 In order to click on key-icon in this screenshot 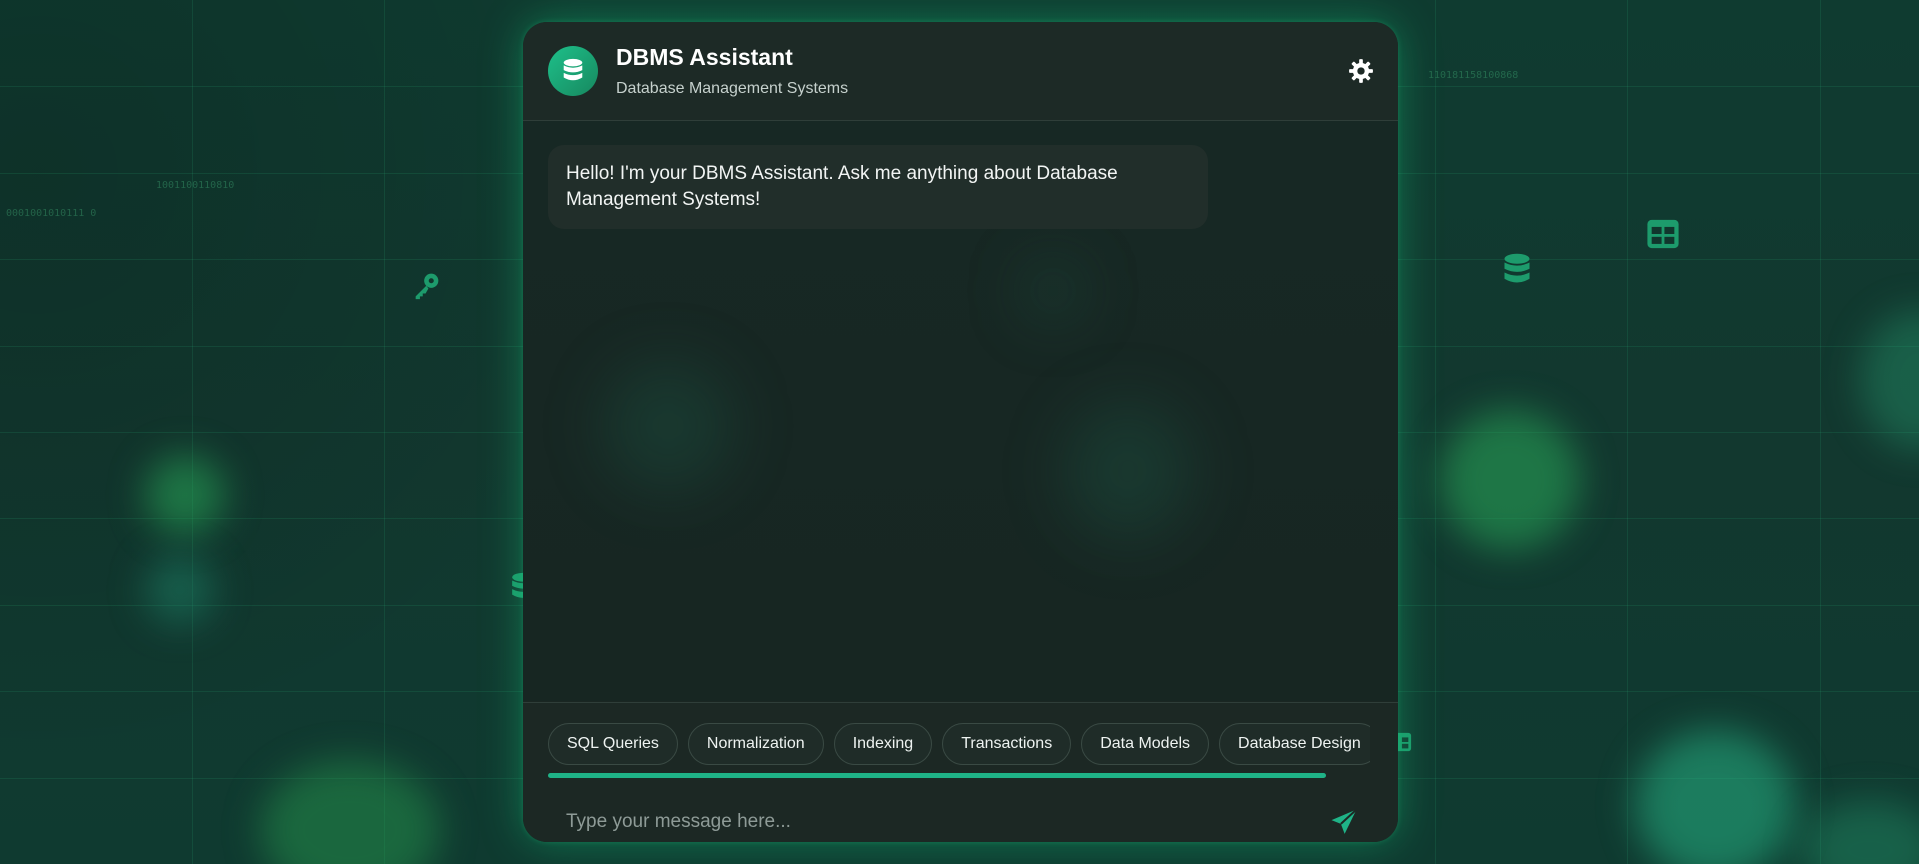, I will do `click(427, 286)`.